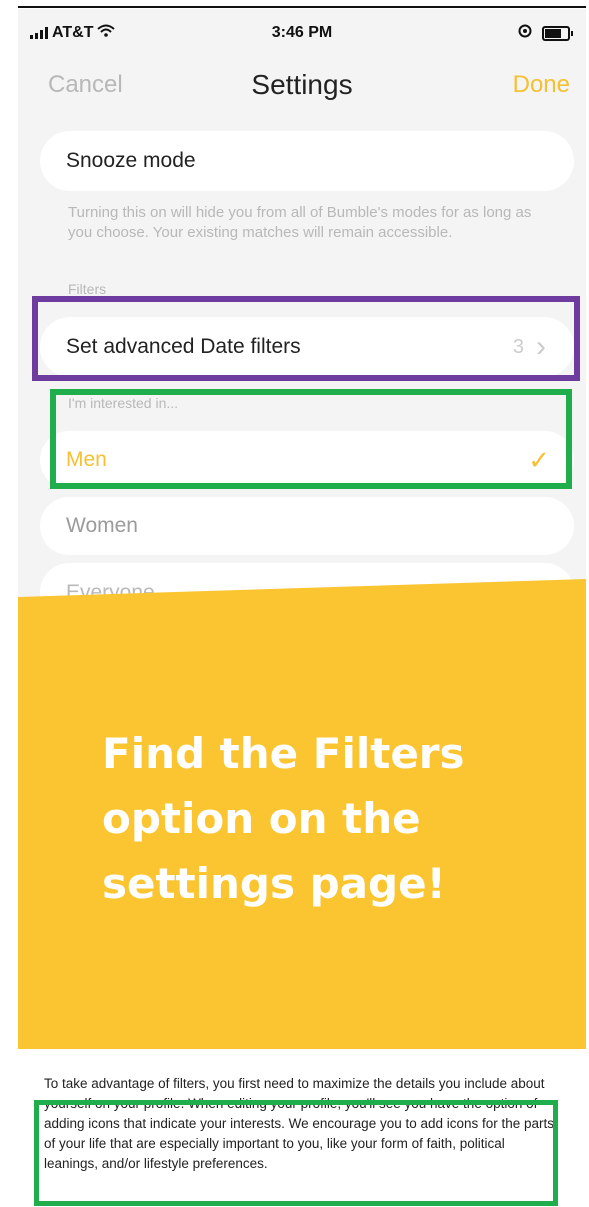 The width and height of the screenshot is (589, 1207). What do you see at coordinates (102, 525) in the screenshot?
I see `option-women-label: Women` at bounding box center [102, 525].